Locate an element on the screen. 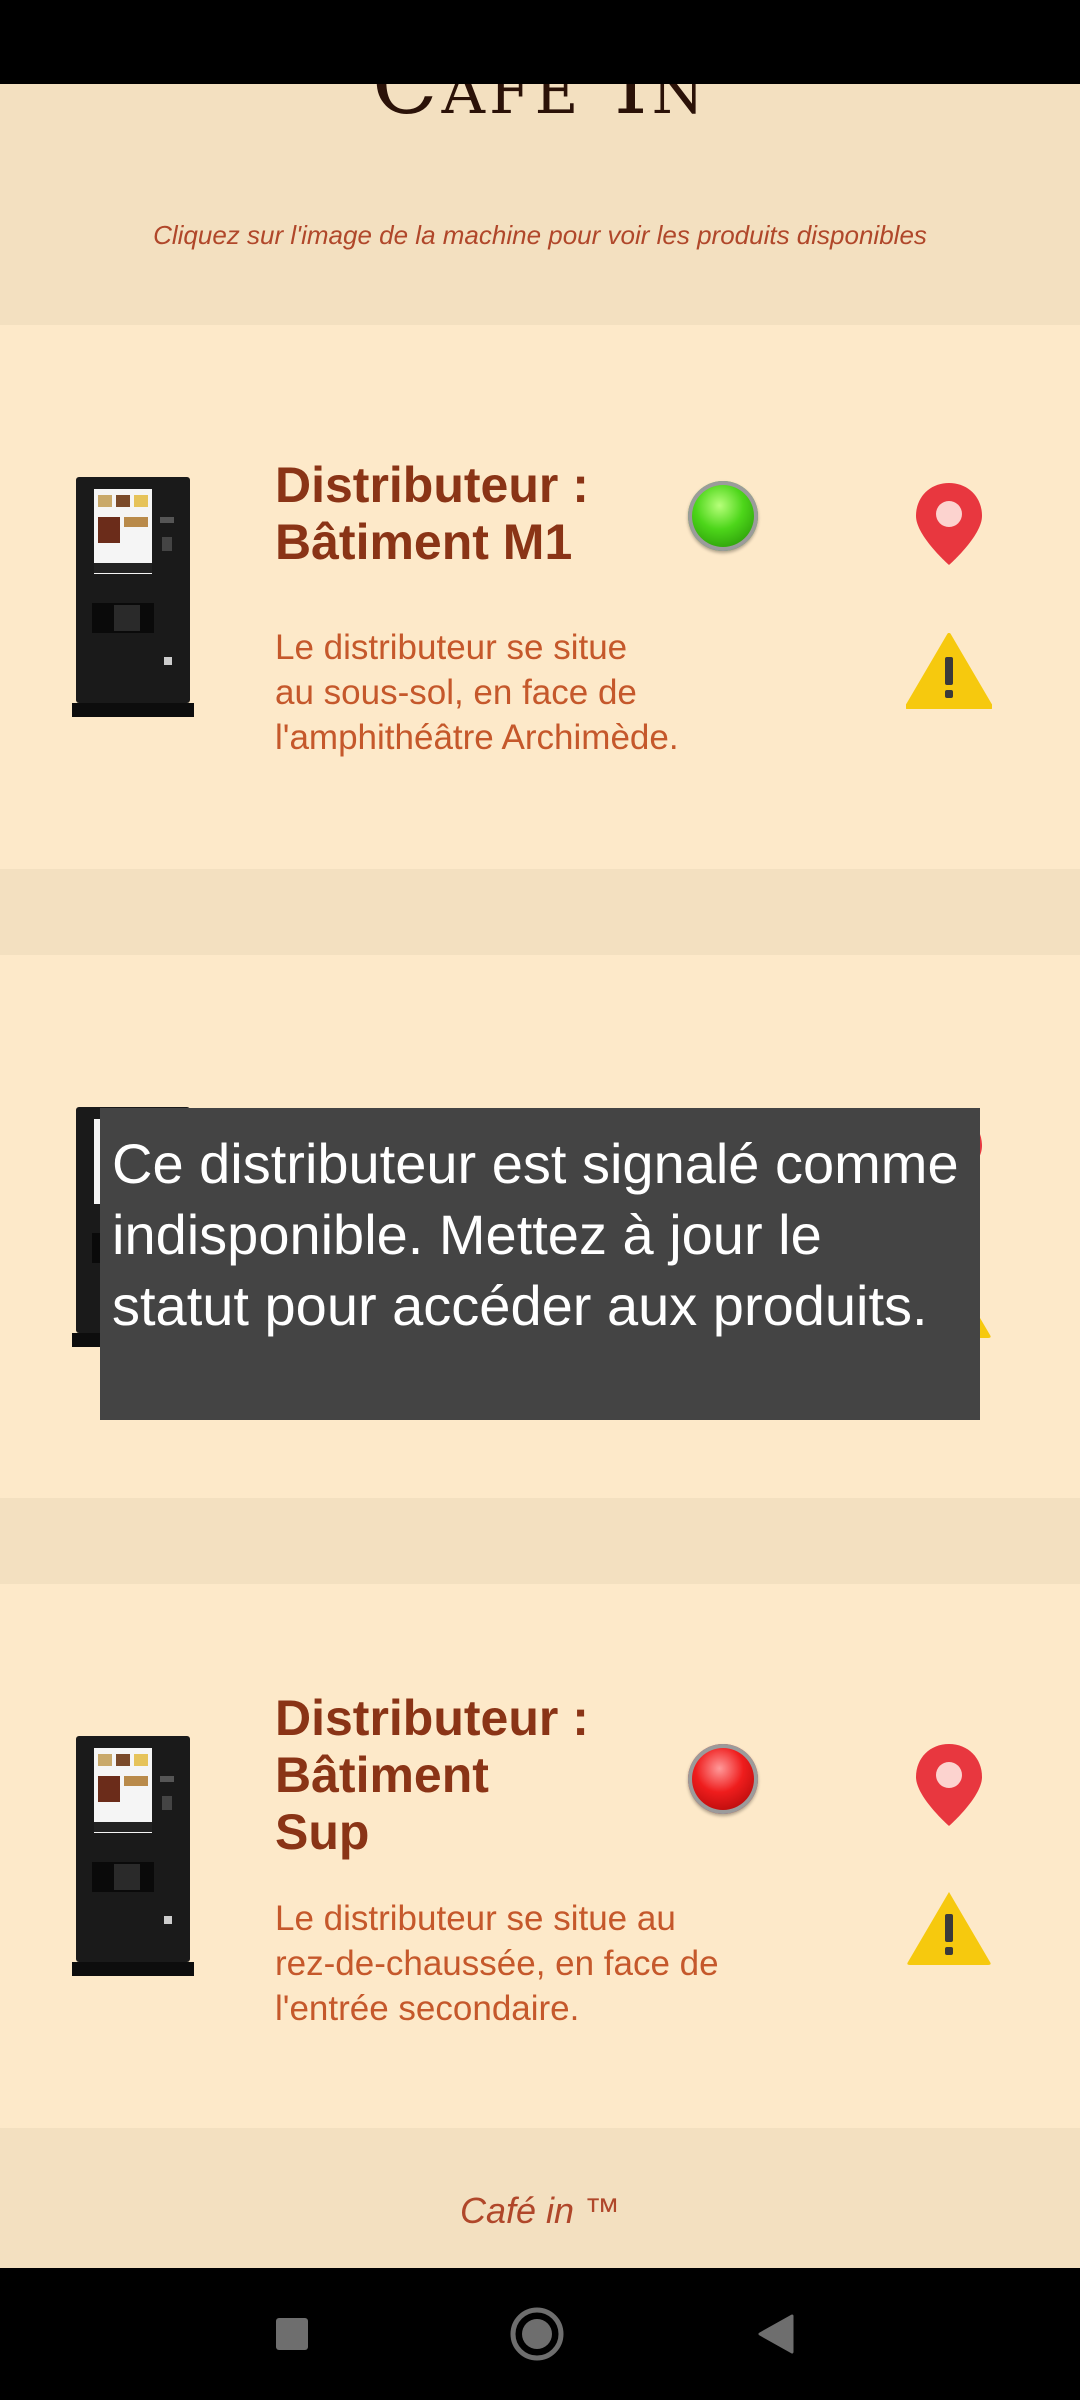  status-bar is located at coordinates (540, 42).